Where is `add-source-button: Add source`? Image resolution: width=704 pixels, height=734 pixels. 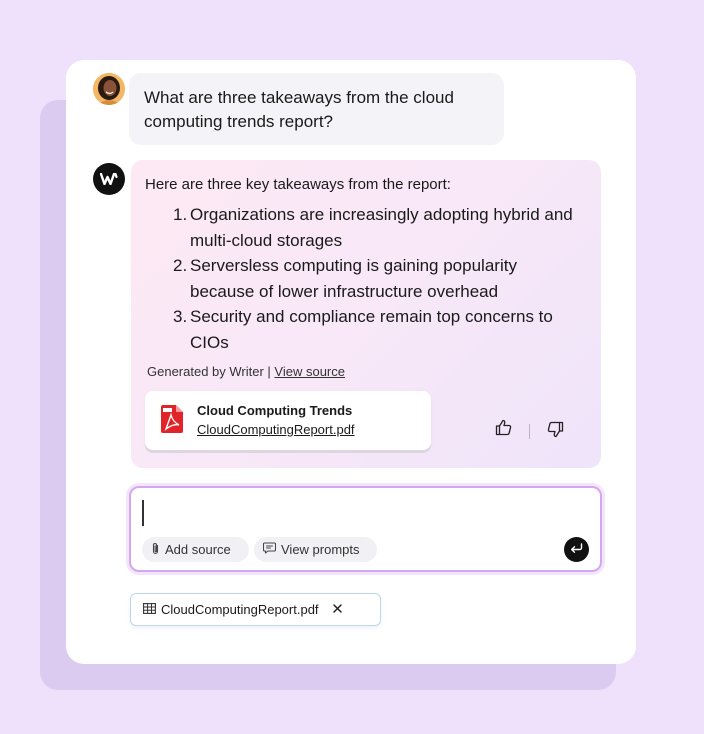 add-source-button: Add source is located at coordinates (195, 549).